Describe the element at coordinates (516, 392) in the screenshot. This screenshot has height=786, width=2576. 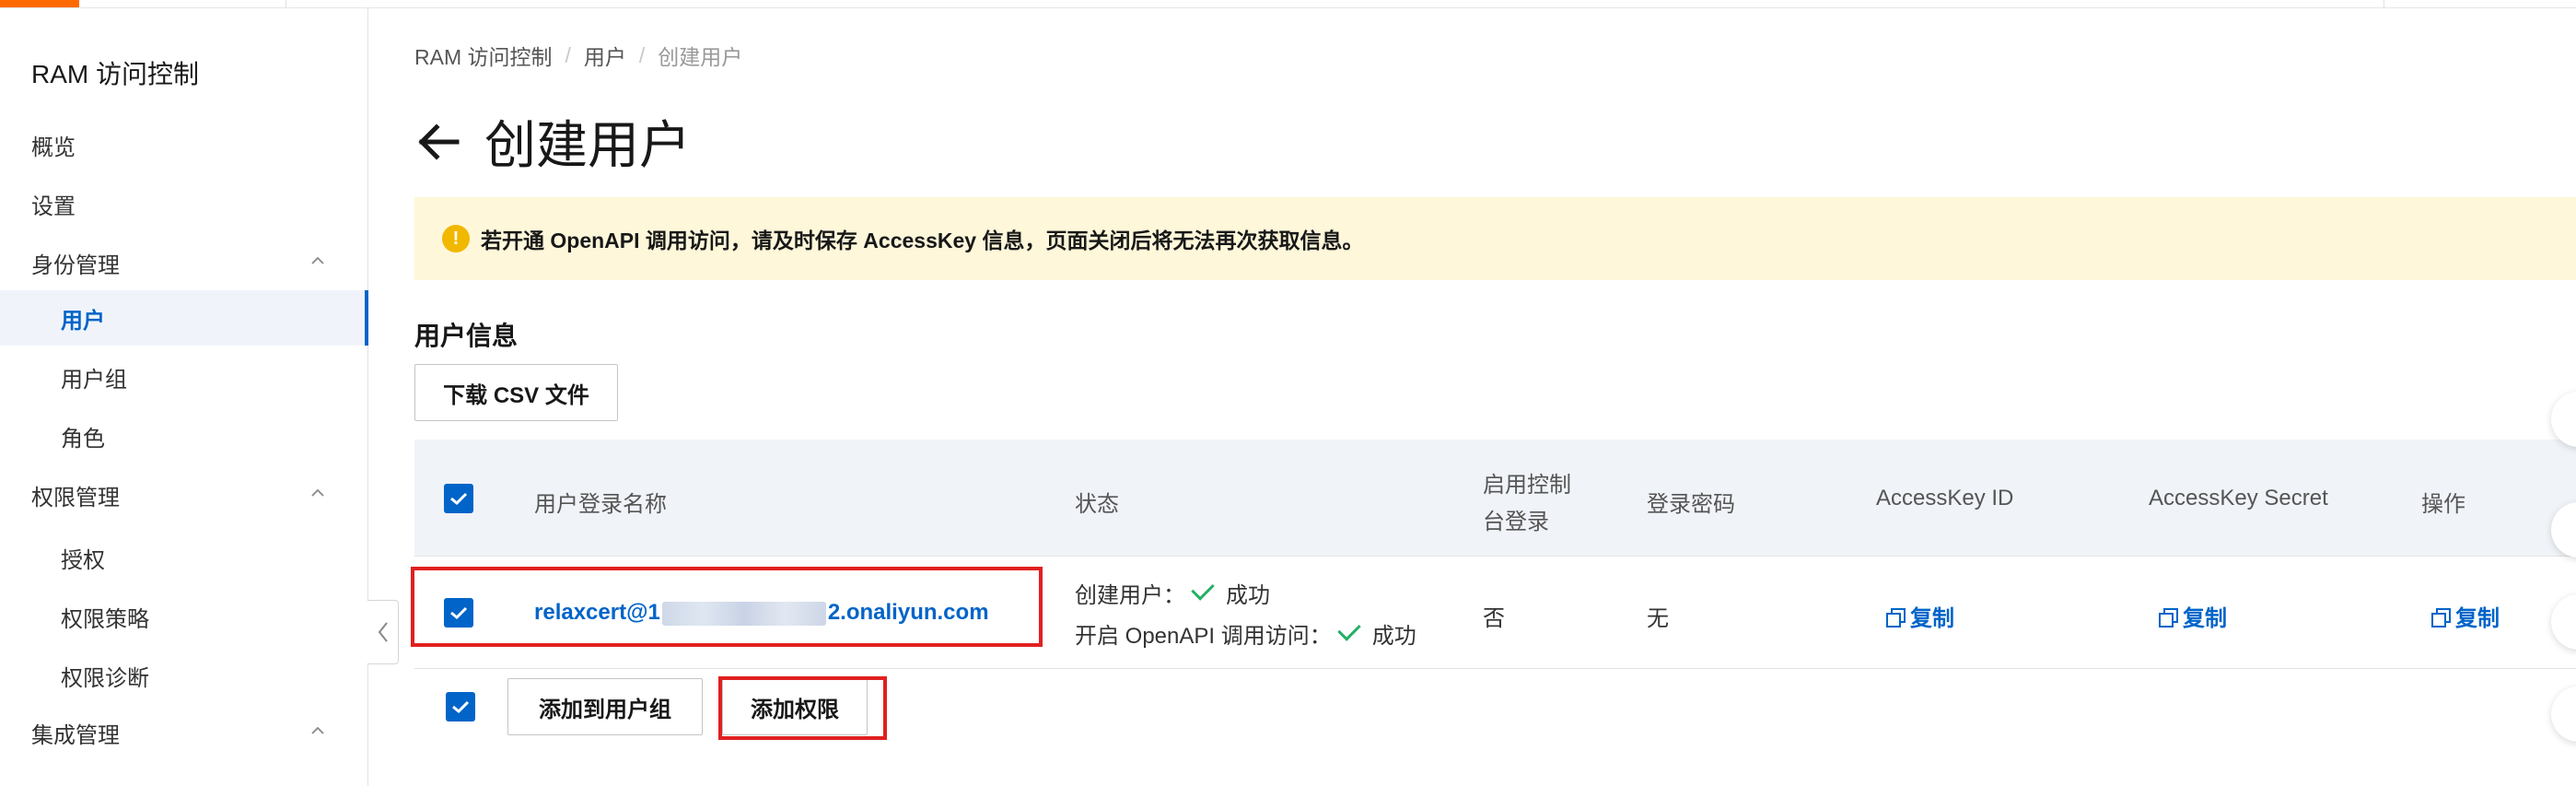
I see `download-csv-button: 下载 CSV 文件` at that location.